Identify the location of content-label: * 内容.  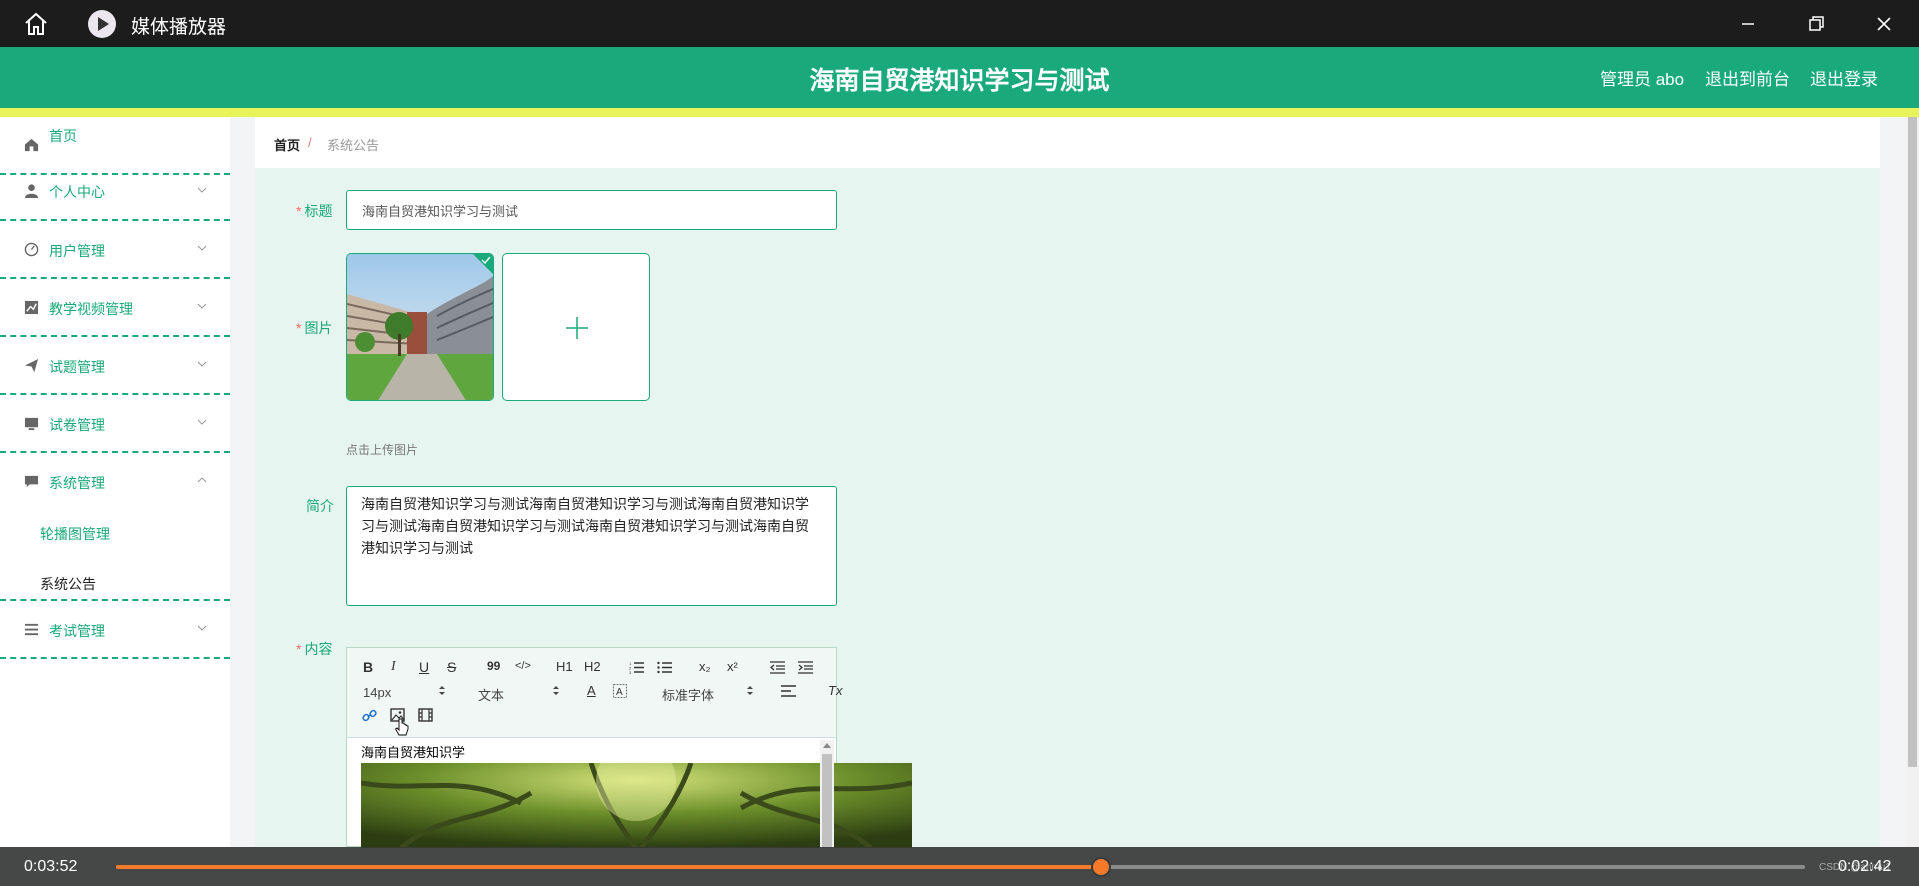
(314, 649).